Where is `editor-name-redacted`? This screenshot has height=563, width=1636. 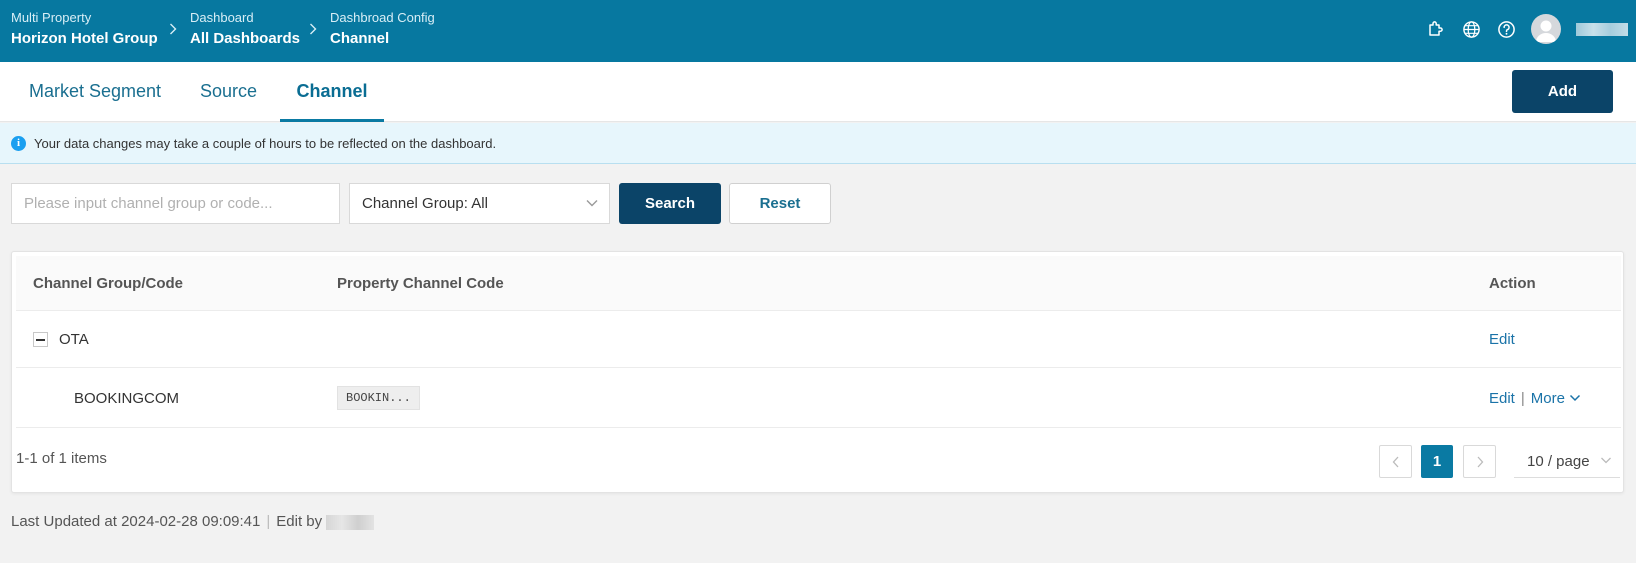 editor-name-redacted is located at coordinates (350, 522).